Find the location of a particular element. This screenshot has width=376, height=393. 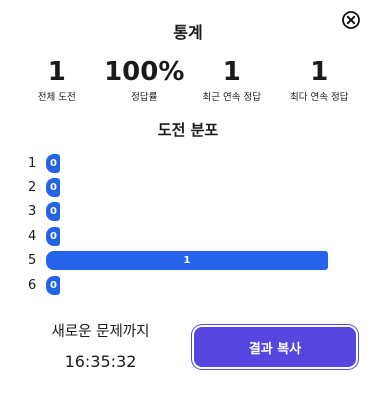

stat-total: 1 전체 도전 is located at coordinates (57, 79).